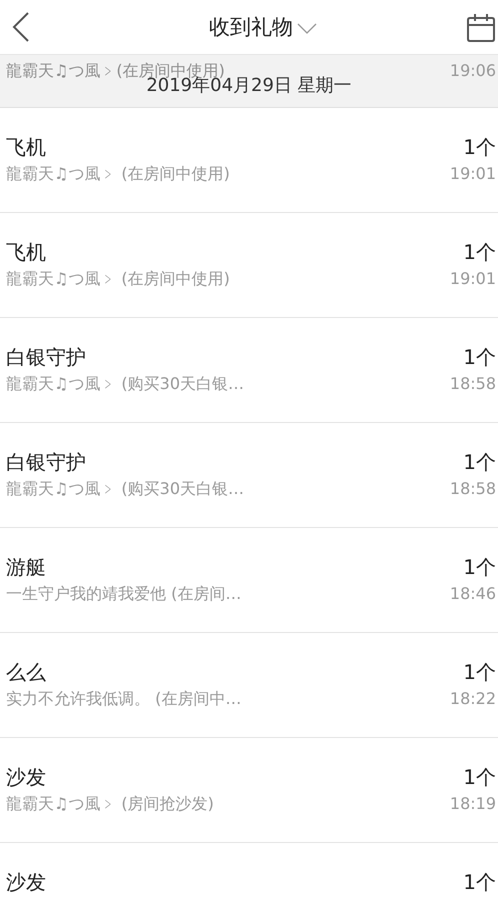  Describe the element at coordinates (249, 790) in the screenshot. I see `gift-row: 沙发 龍霸天♫つ風﹥ (房间抢沙发) 1个 18:19` at that location.